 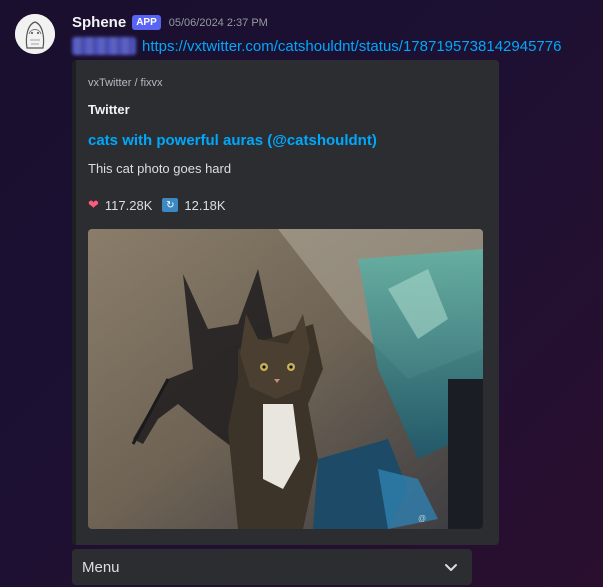 I want to click on heart-icon: ❤, so click(x=93, y=204).